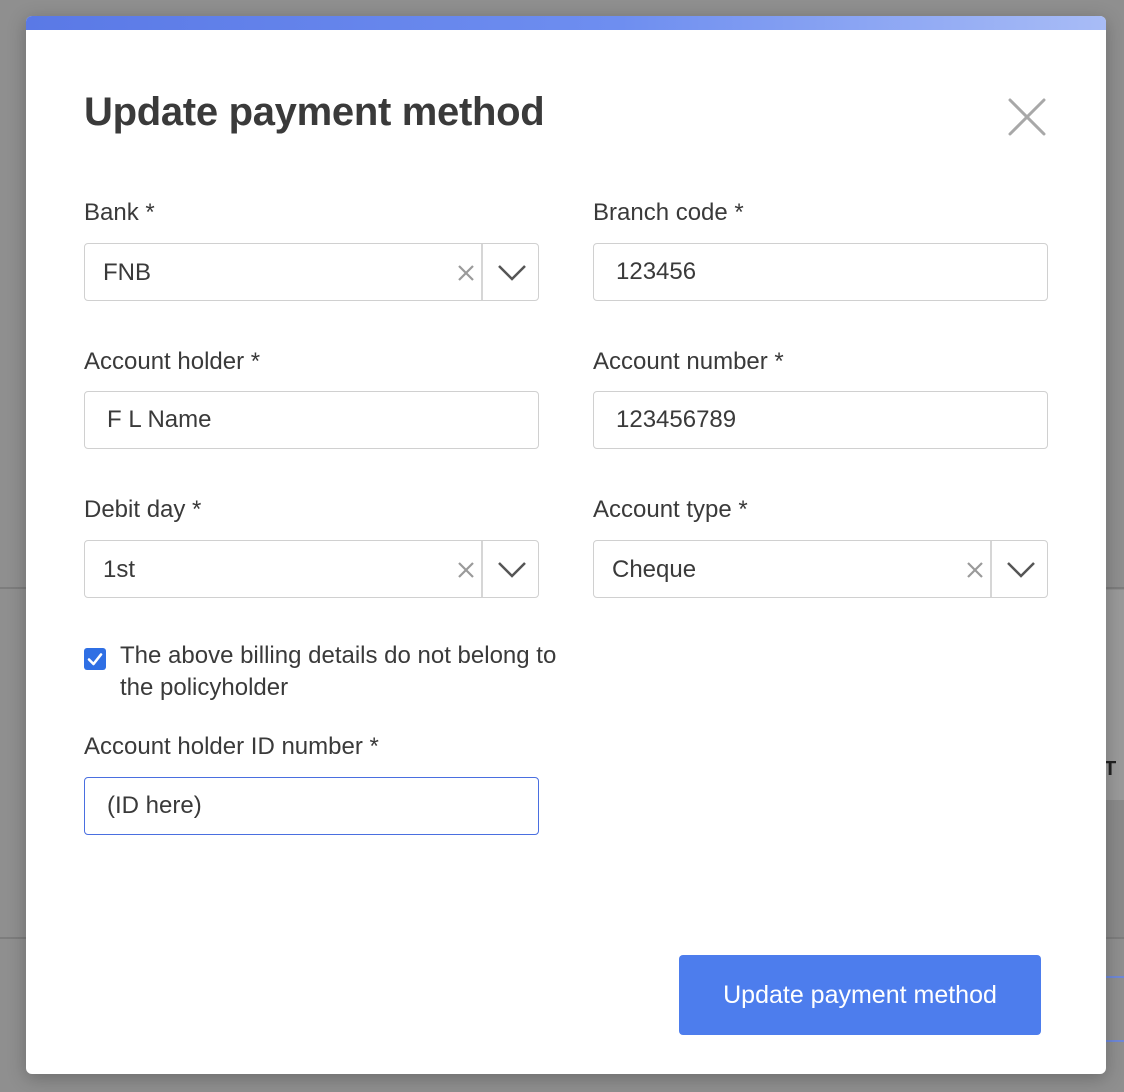  I want to click on background-panel, so click(1115, 868).